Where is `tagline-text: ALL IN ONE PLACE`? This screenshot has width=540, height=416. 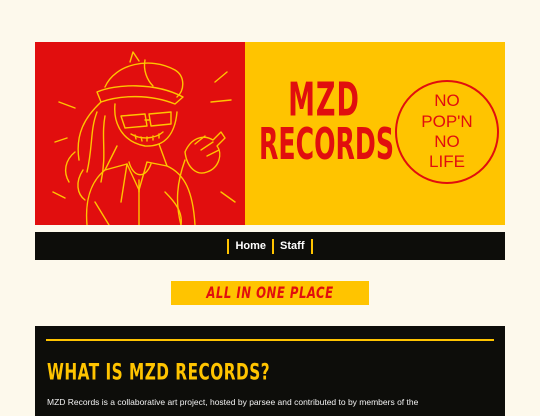
tagline-text: ALL IN ONE PLACE is located at coordinates (270, 293).